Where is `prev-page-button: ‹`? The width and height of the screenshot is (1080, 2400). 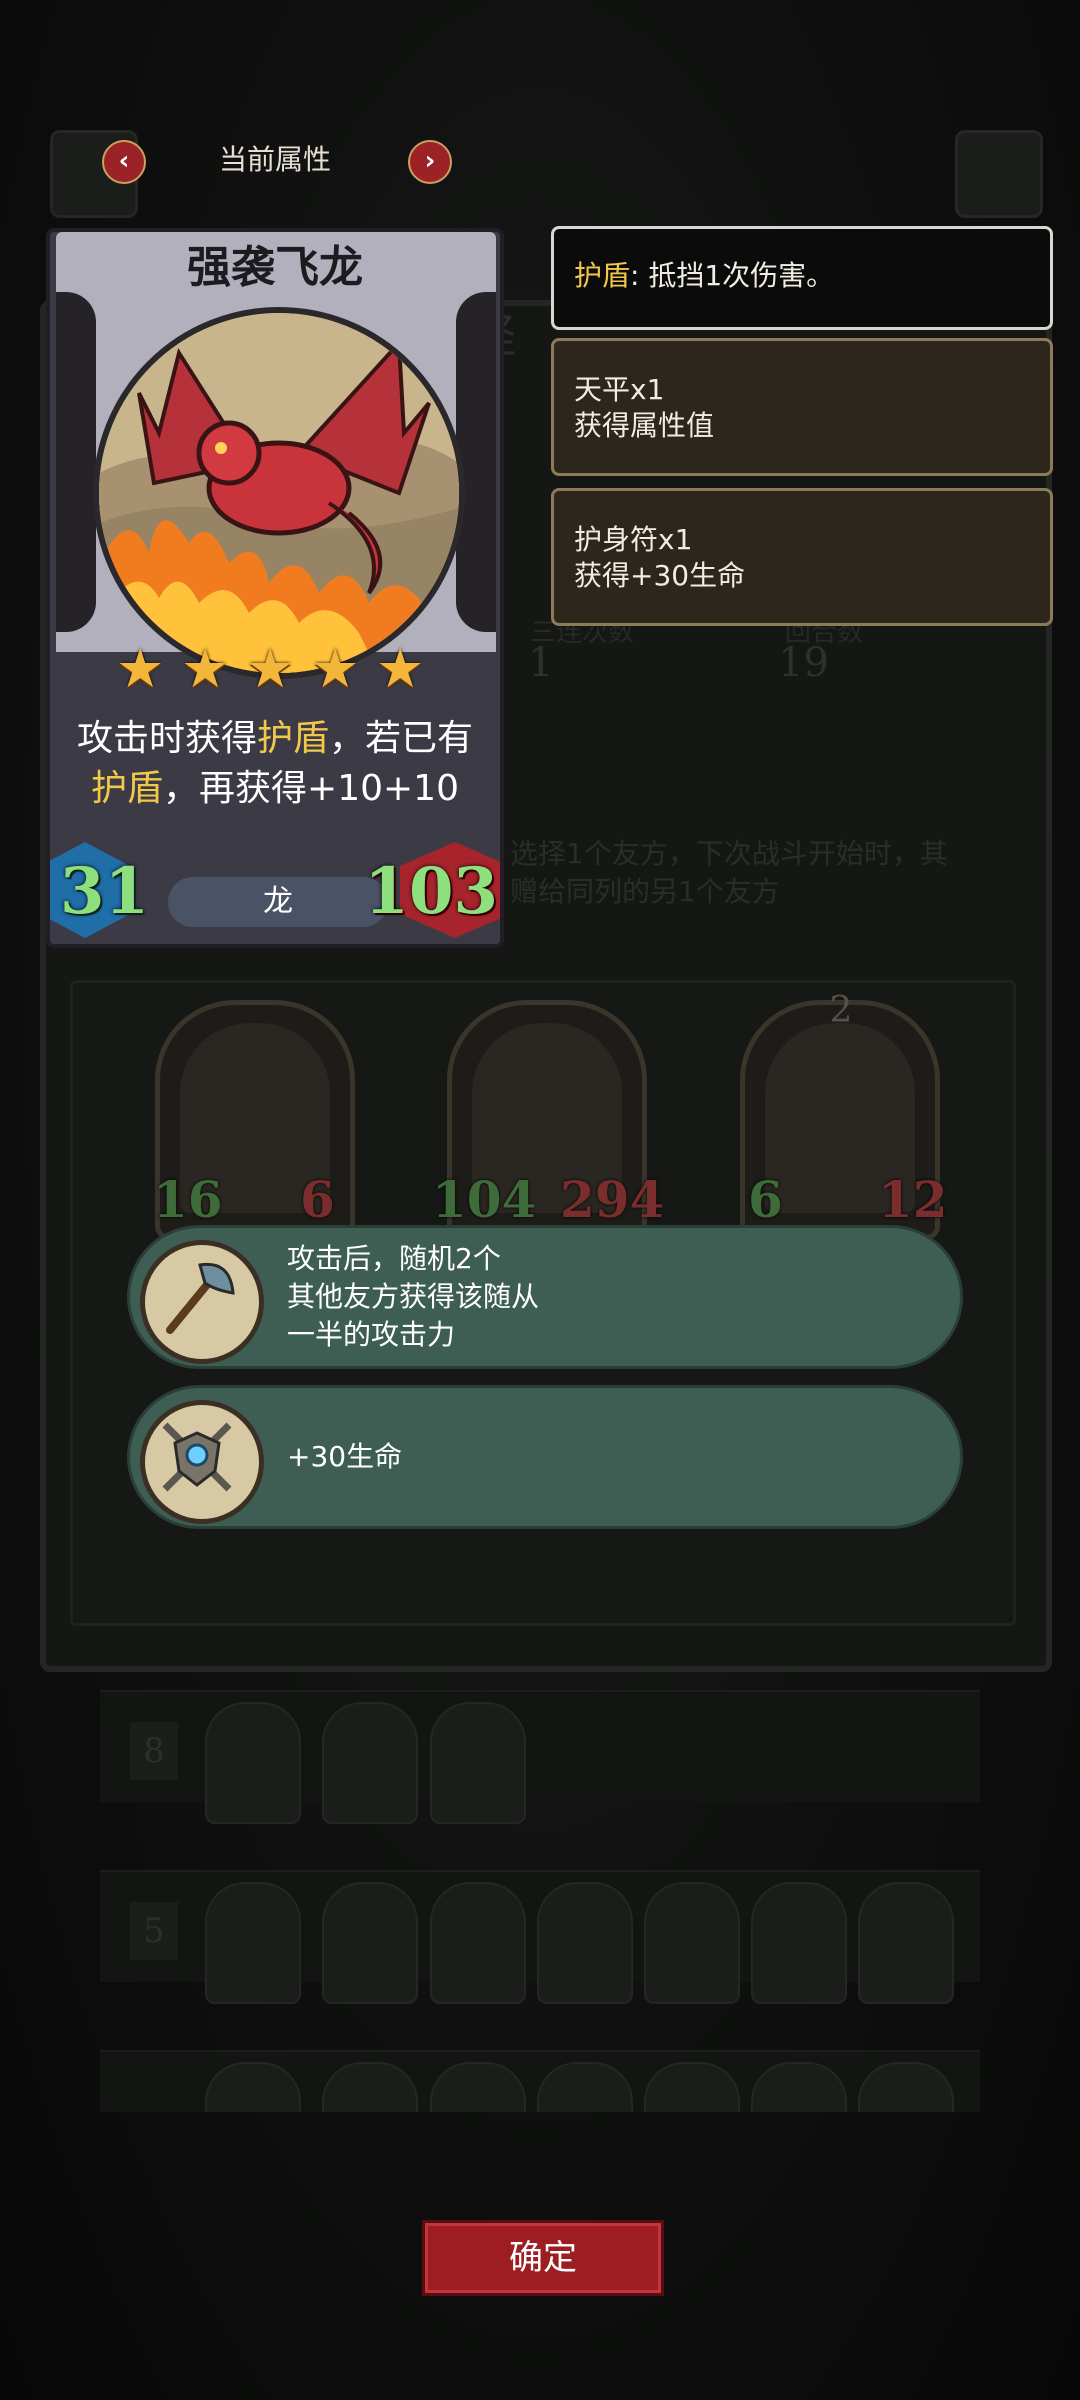 prev-page-button: ‹ is located at coordinates (124, 162).